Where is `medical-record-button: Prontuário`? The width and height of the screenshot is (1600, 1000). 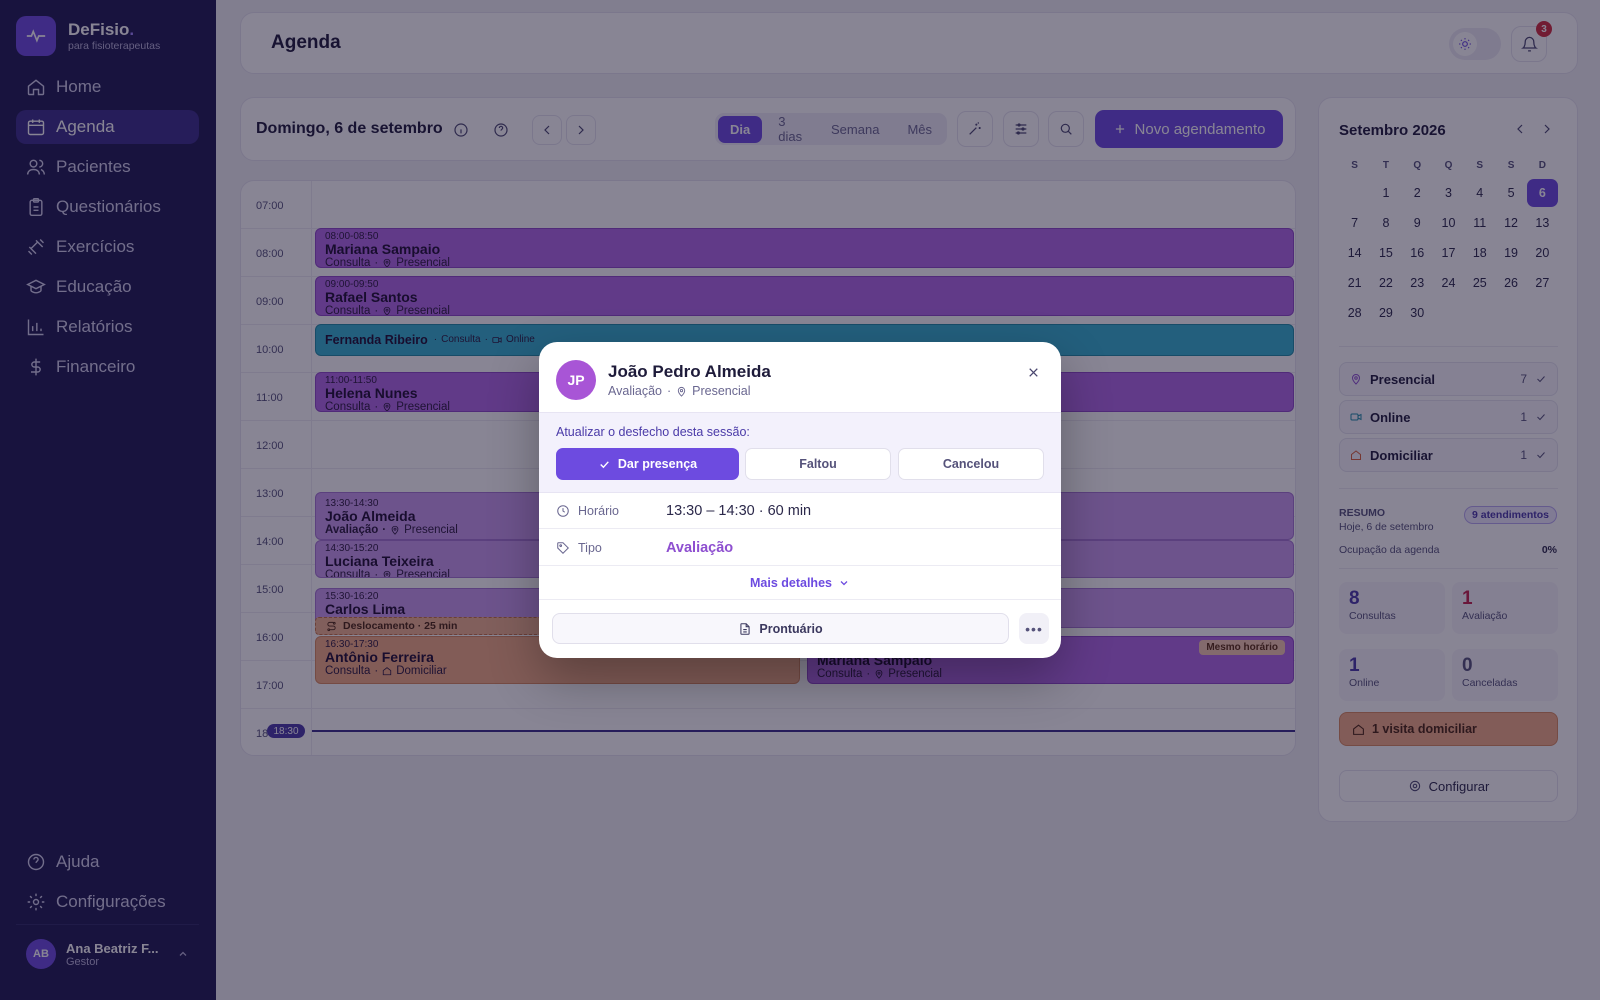
medical-record-button: Prontuário is located at coordinates (780, 628).